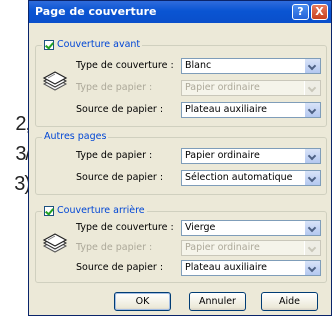 The height and width of the screenshot is (327, 336). I want to click on cancel-button: Annuler, so click(217, 301).